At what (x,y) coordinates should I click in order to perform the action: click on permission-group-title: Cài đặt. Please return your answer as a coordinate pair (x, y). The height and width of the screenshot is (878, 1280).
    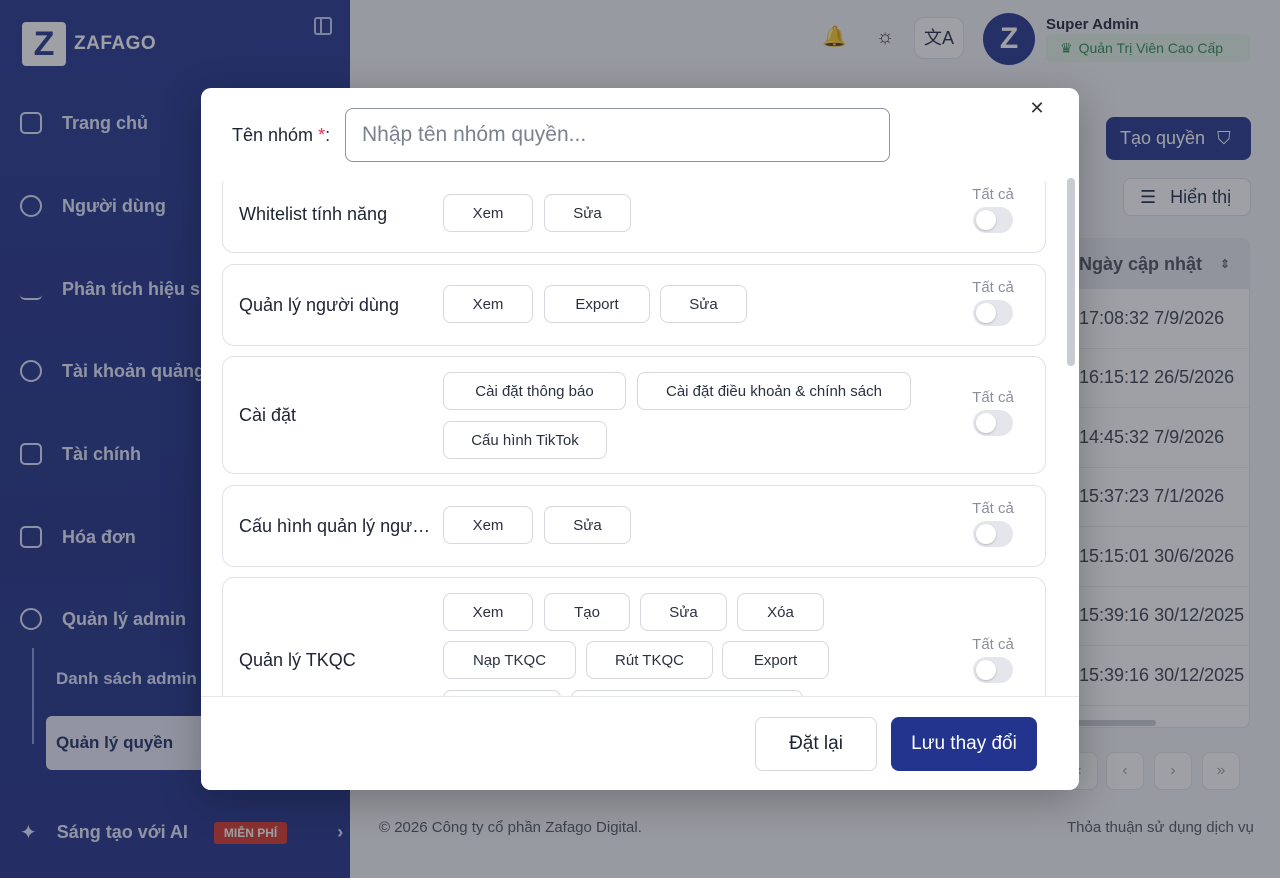
    Looking at the image, I should click on (268, 415).